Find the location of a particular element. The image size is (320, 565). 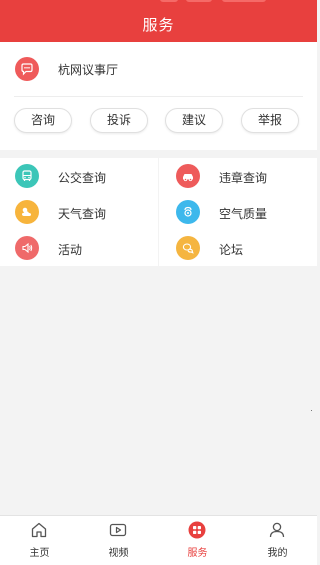

tab-label: 服务 is located at coordinates (197, 553).